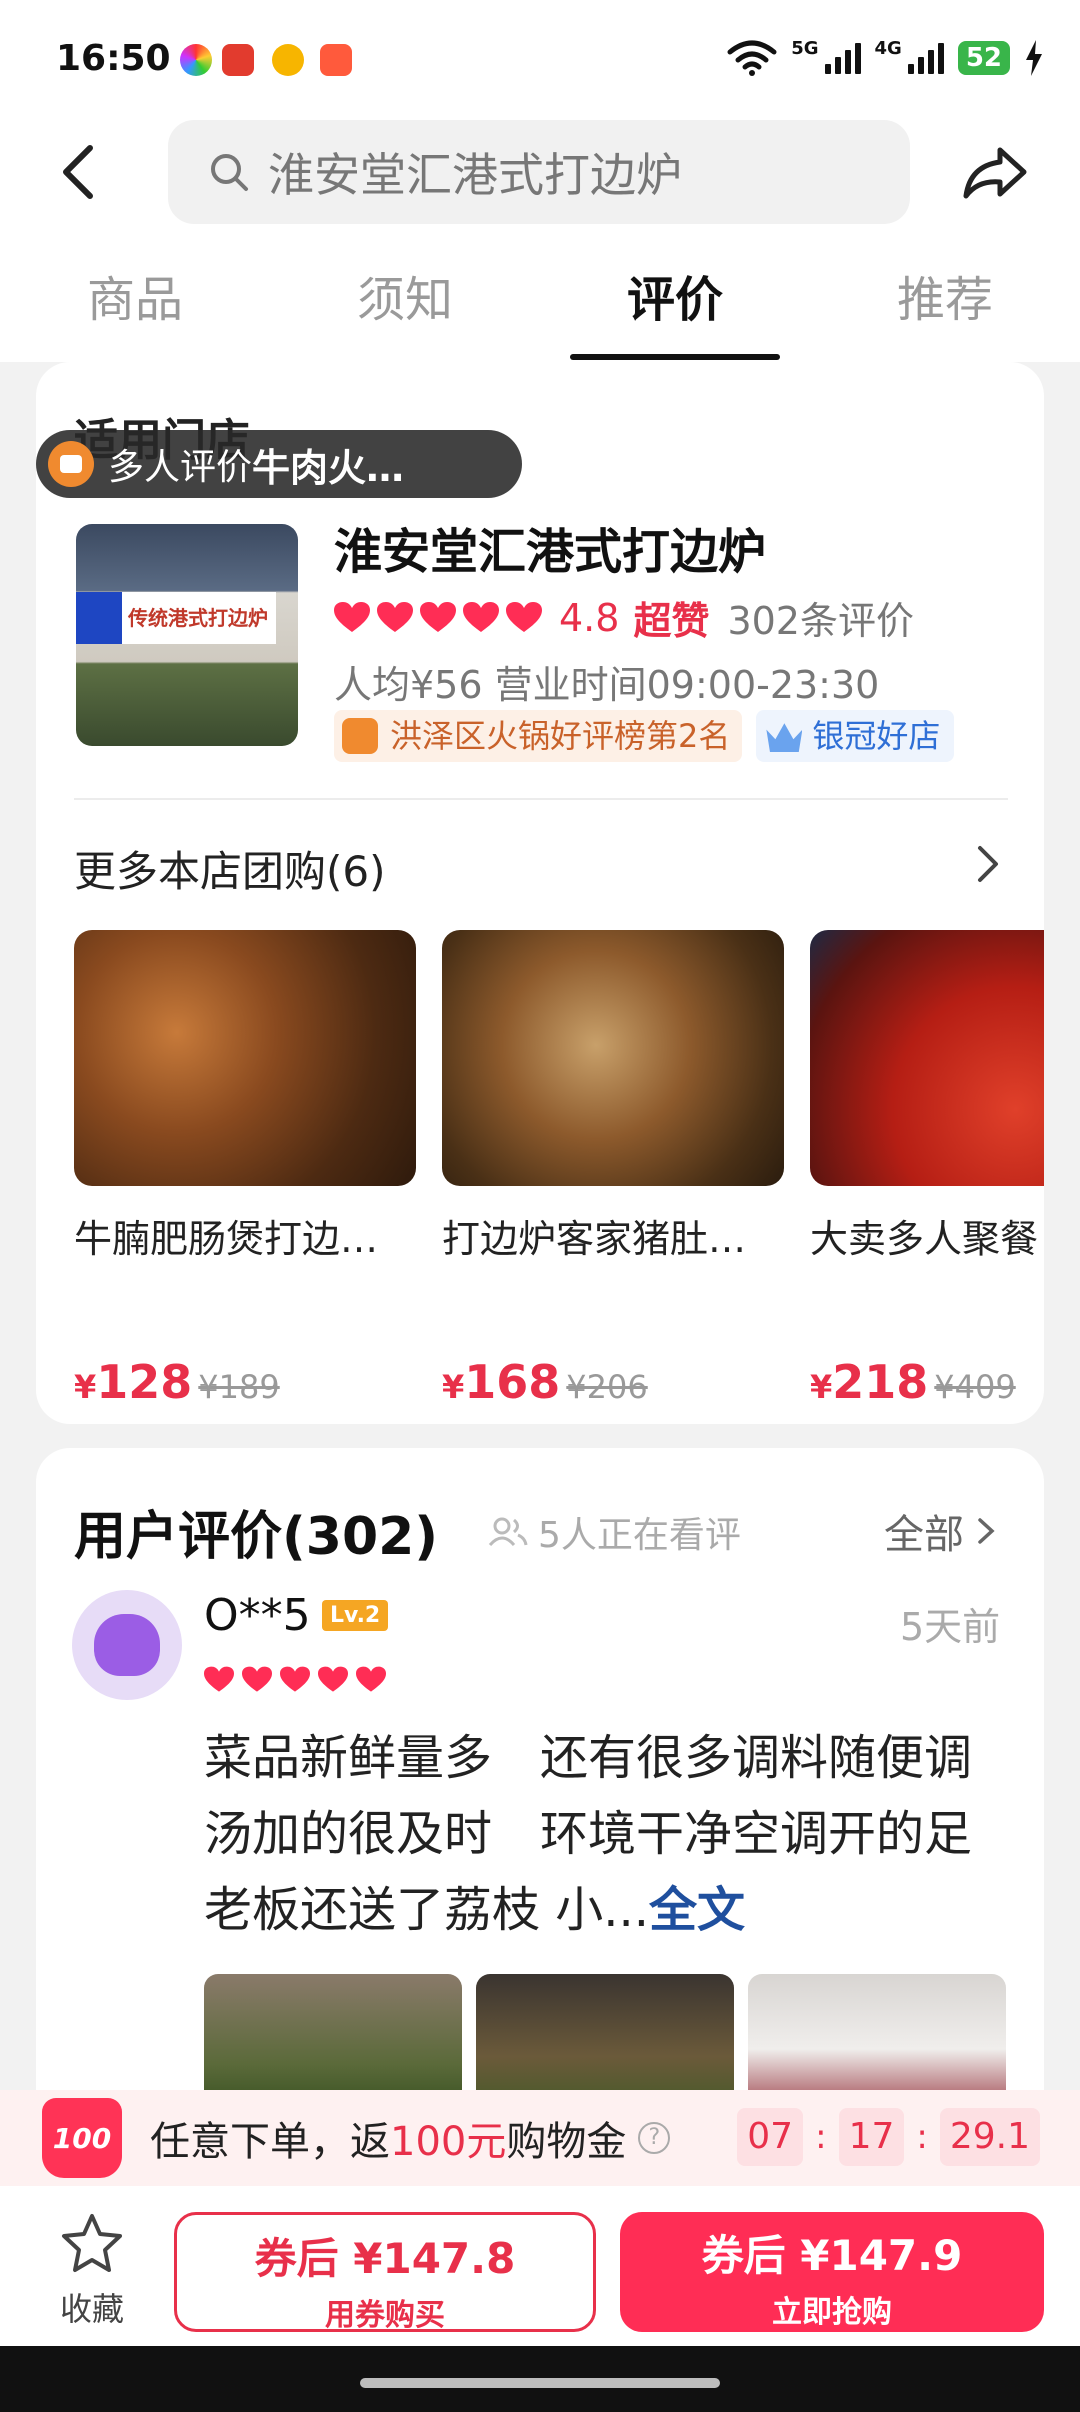 This screenshot has width=1080, height=2412. I want to click on star-icon, so click(92, 2243).